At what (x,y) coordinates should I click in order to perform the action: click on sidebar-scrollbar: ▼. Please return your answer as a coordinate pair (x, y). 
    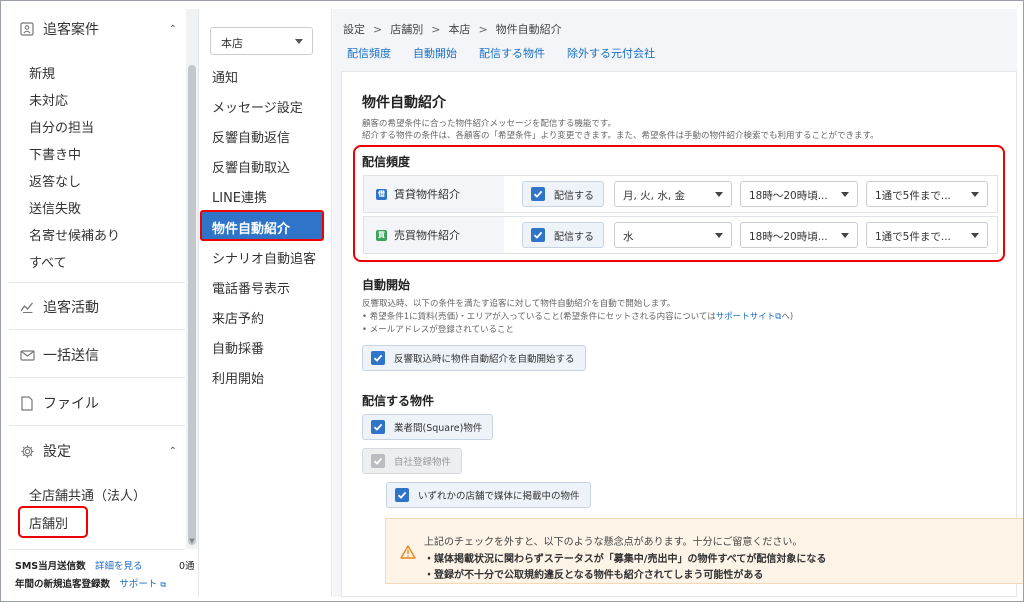
    Looking at the image, I should click on (192, 279).